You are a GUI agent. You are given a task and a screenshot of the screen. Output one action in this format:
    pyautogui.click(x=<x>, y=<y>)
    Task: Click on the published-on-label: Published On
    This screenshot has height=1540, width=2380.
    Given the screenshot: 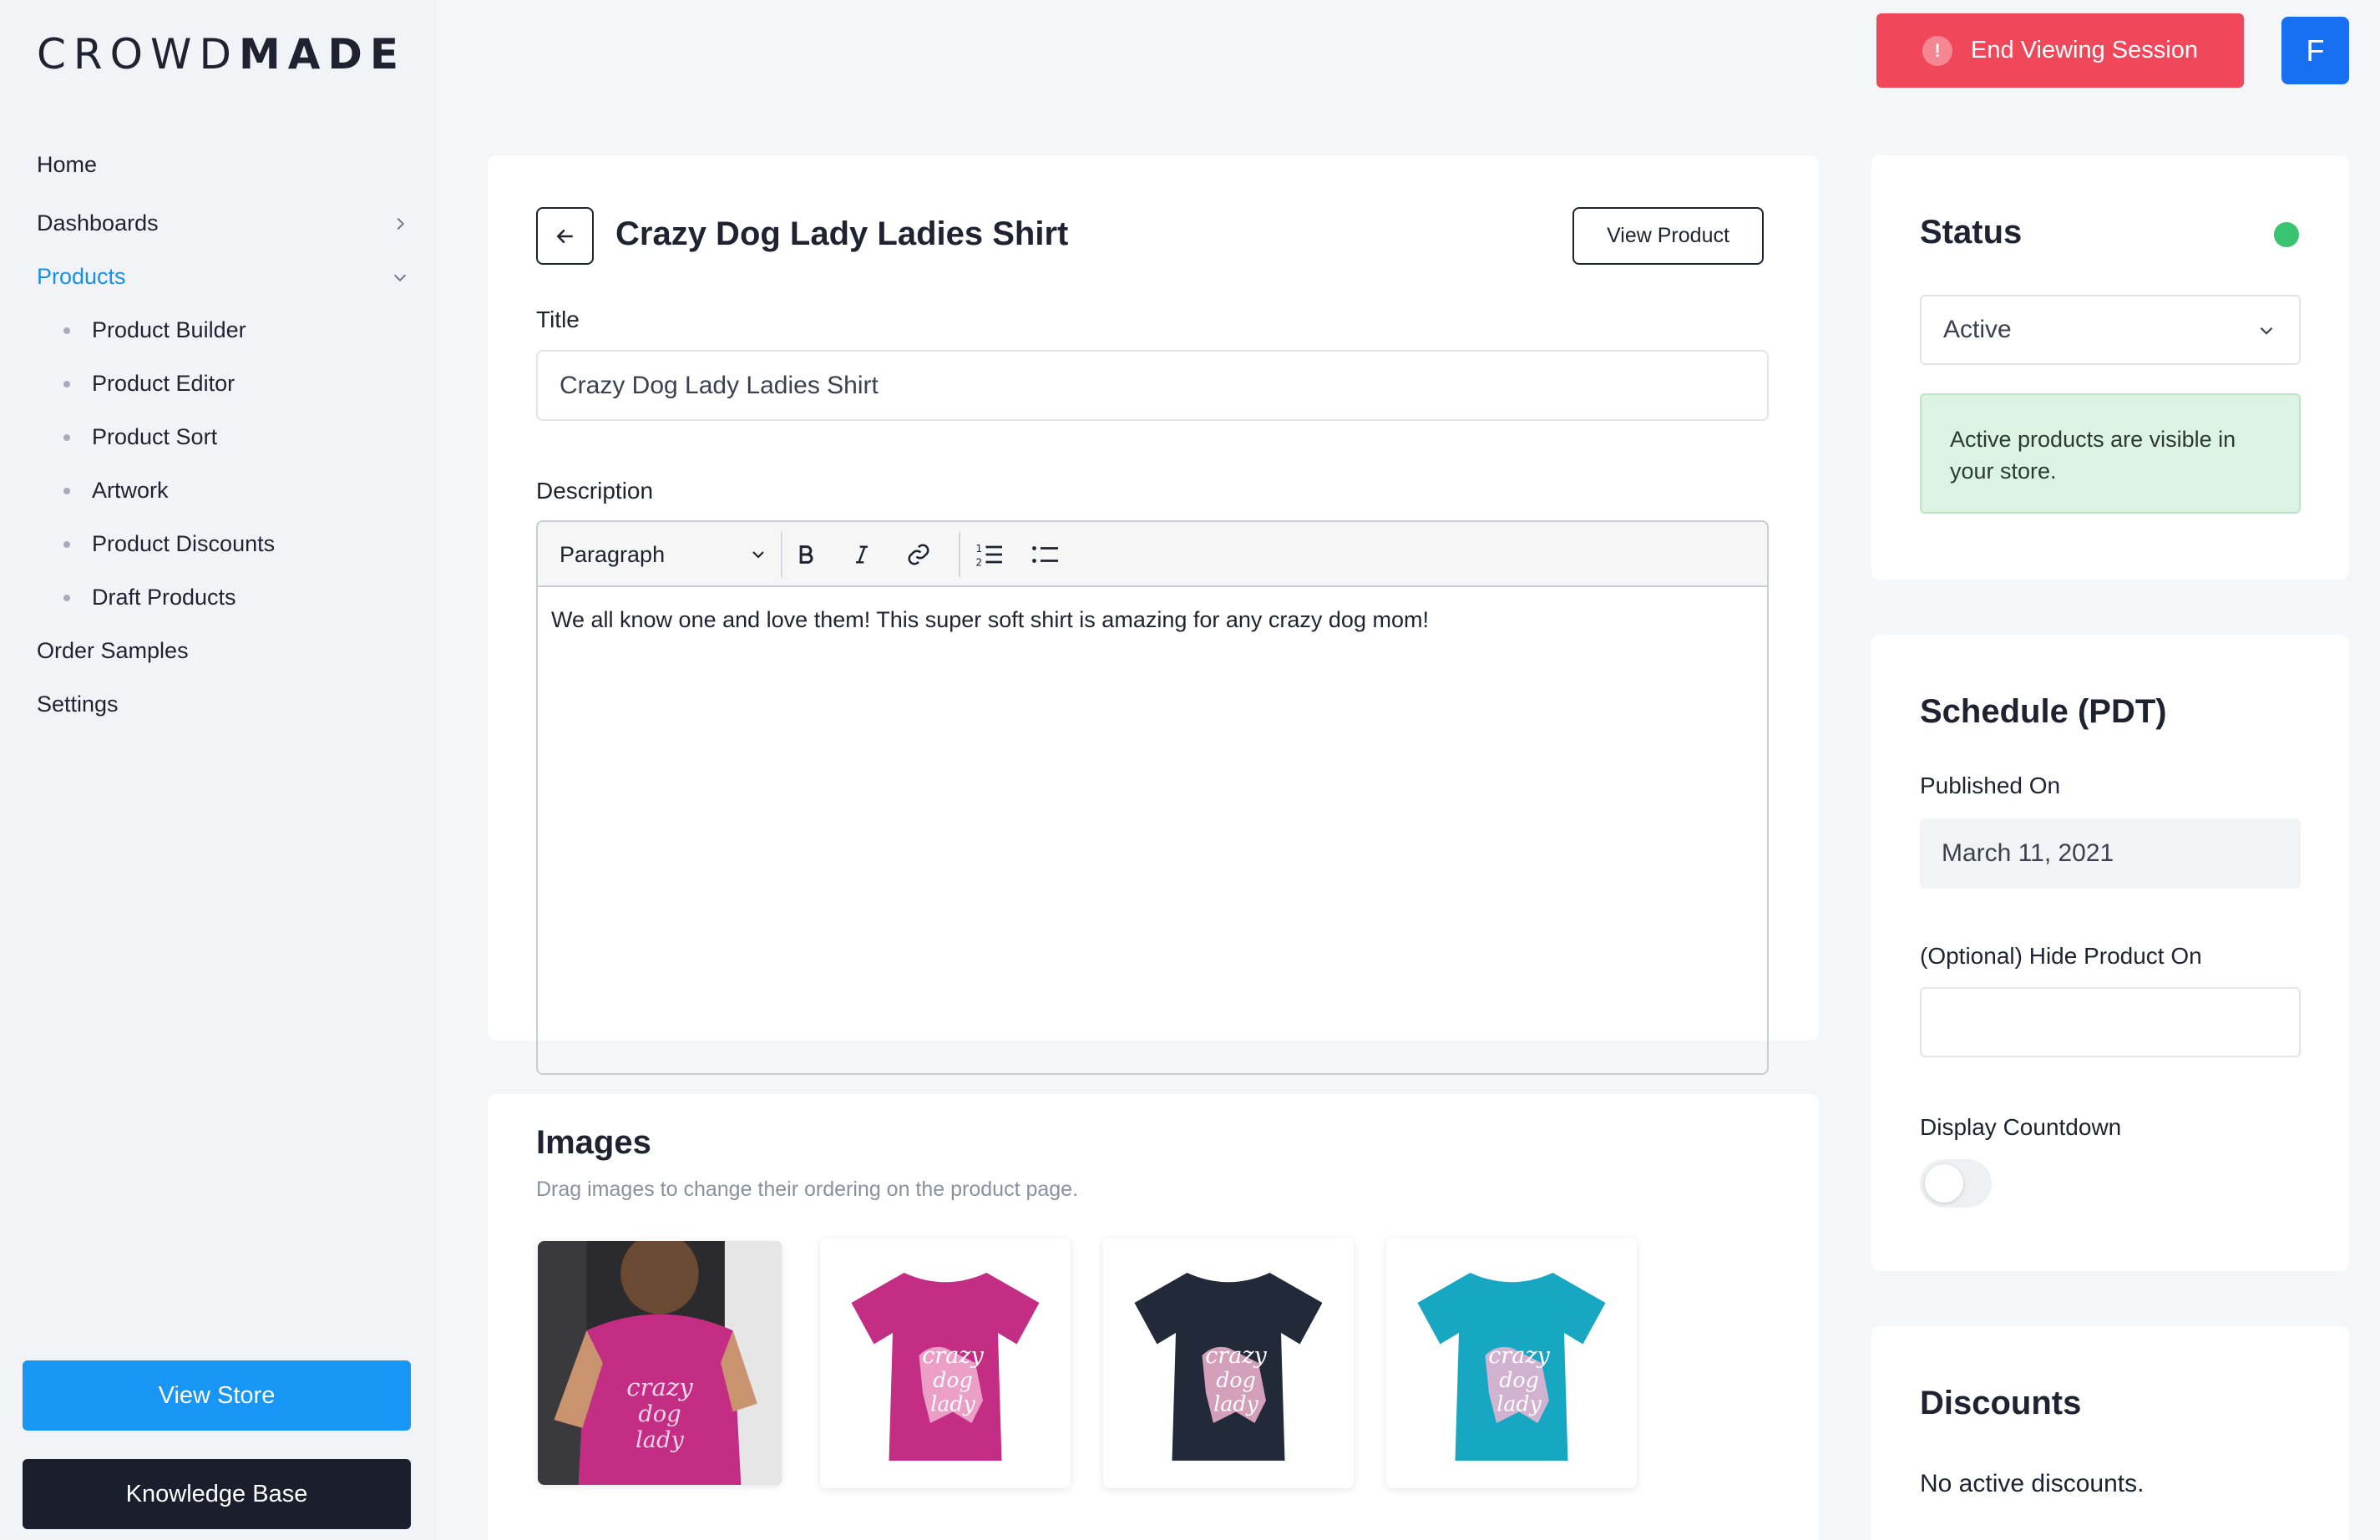 What is the action you would take?
    pyautogui.click(x=1990, y=786)
    